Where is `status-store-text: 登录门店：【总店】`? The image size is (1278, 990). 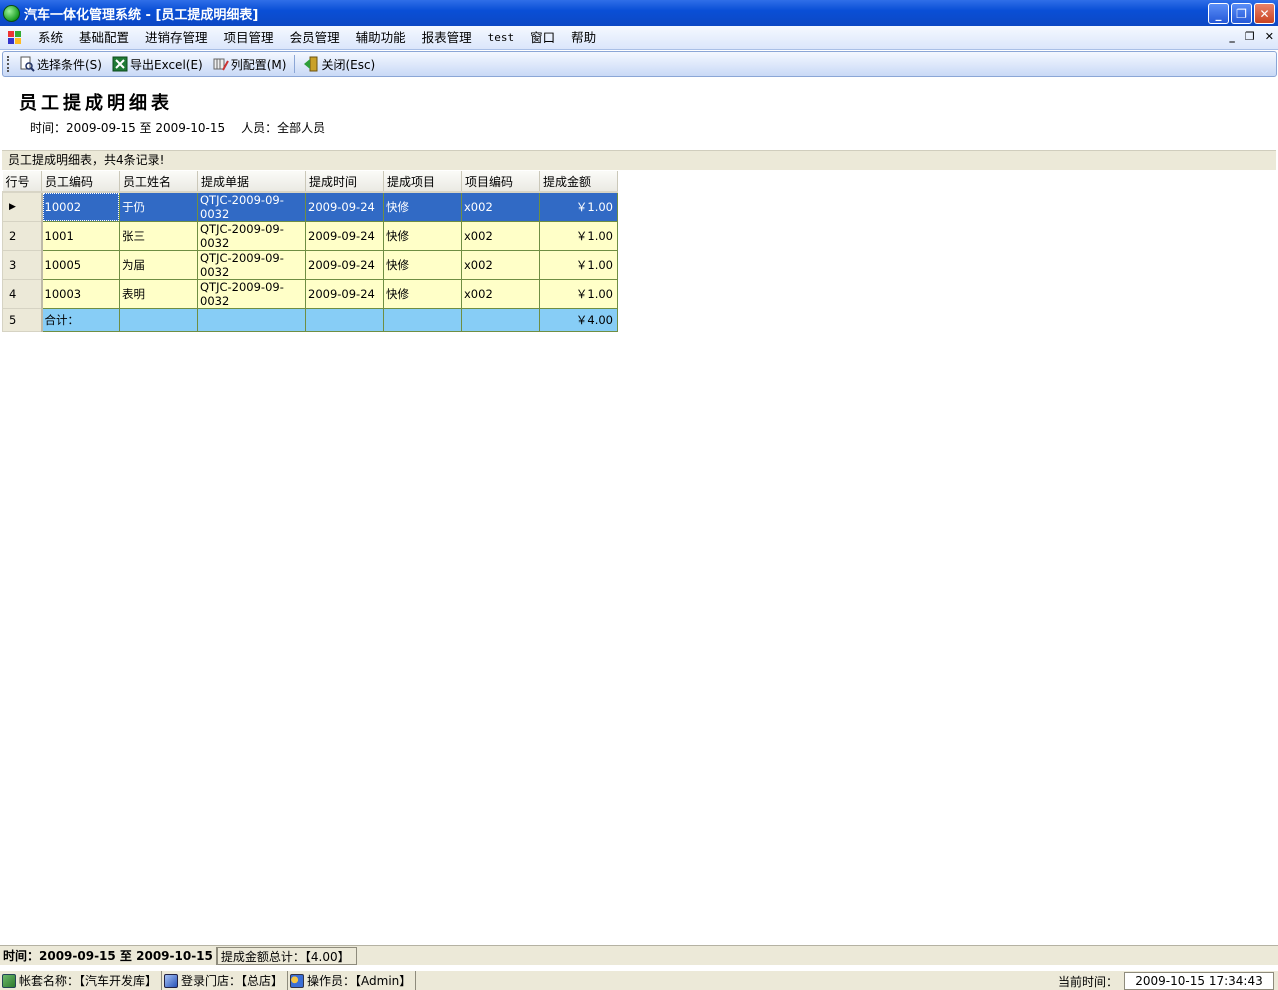 status-store-text: 登录门店：【总店】 is located at coordinates (232, 981).